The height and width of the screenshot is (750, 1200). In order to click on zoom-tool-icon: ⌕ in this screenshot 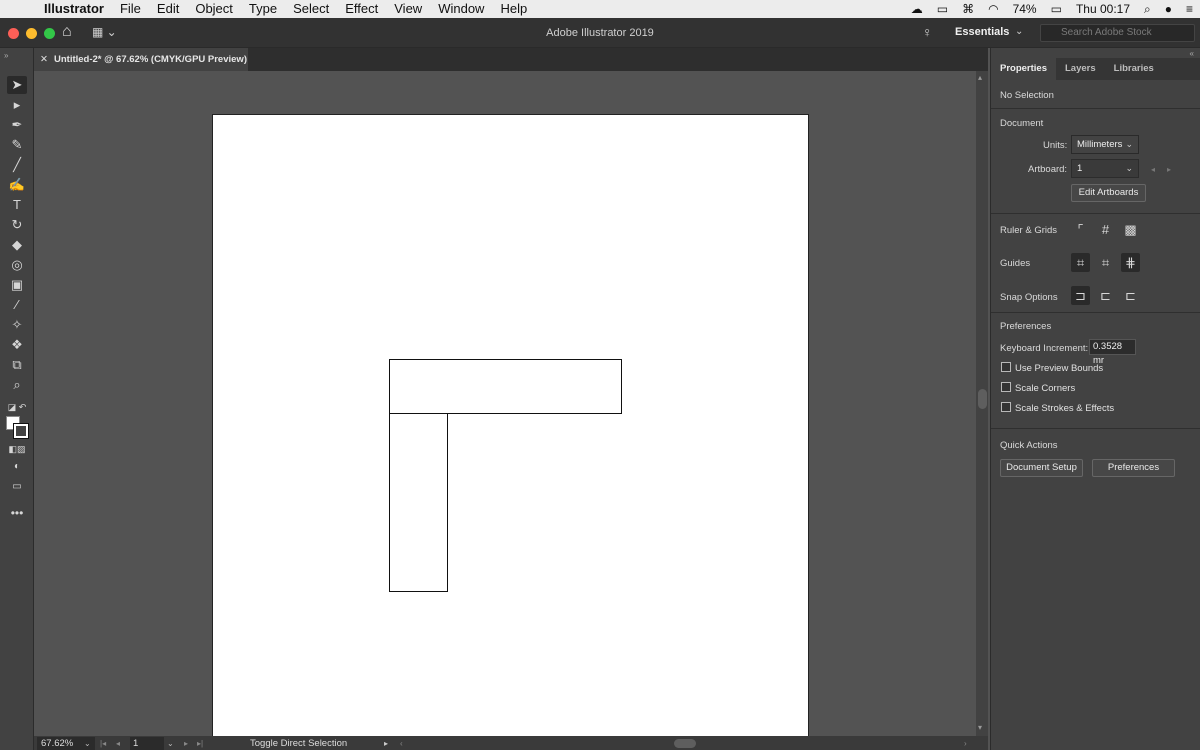, I will do `click(17, 385)`.